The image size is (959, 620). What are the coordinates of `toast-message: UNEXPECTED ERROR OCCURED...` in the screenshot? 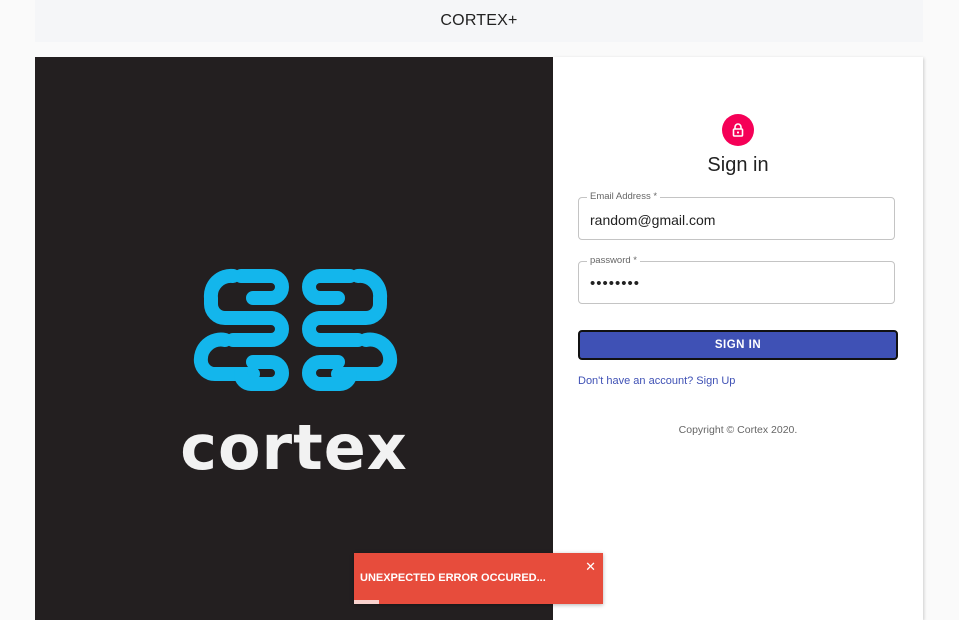 It's located at (453, 578).